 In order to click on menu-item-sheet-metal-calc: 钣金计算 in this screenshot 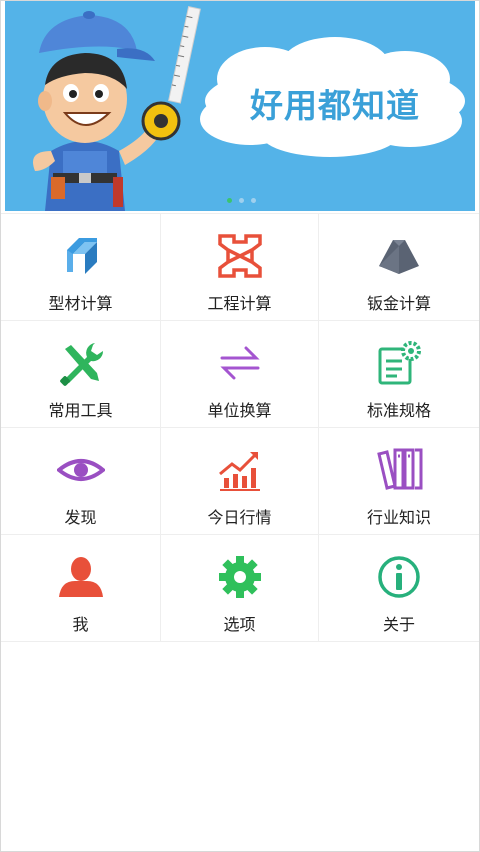, I will do `click(399, 267)`.